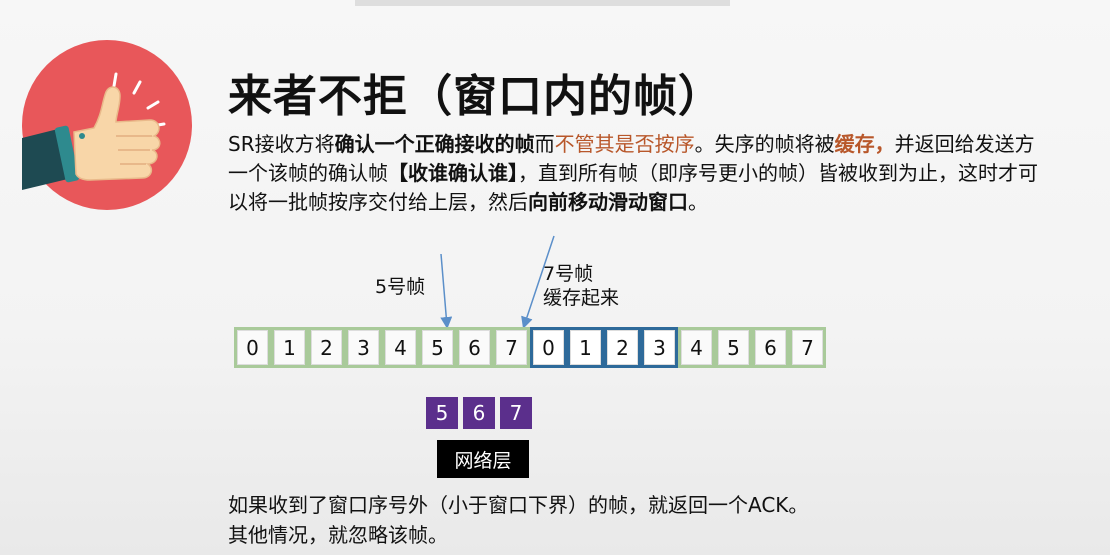  I want to click on delivered-frame-cell: 5, so click(442, 413).